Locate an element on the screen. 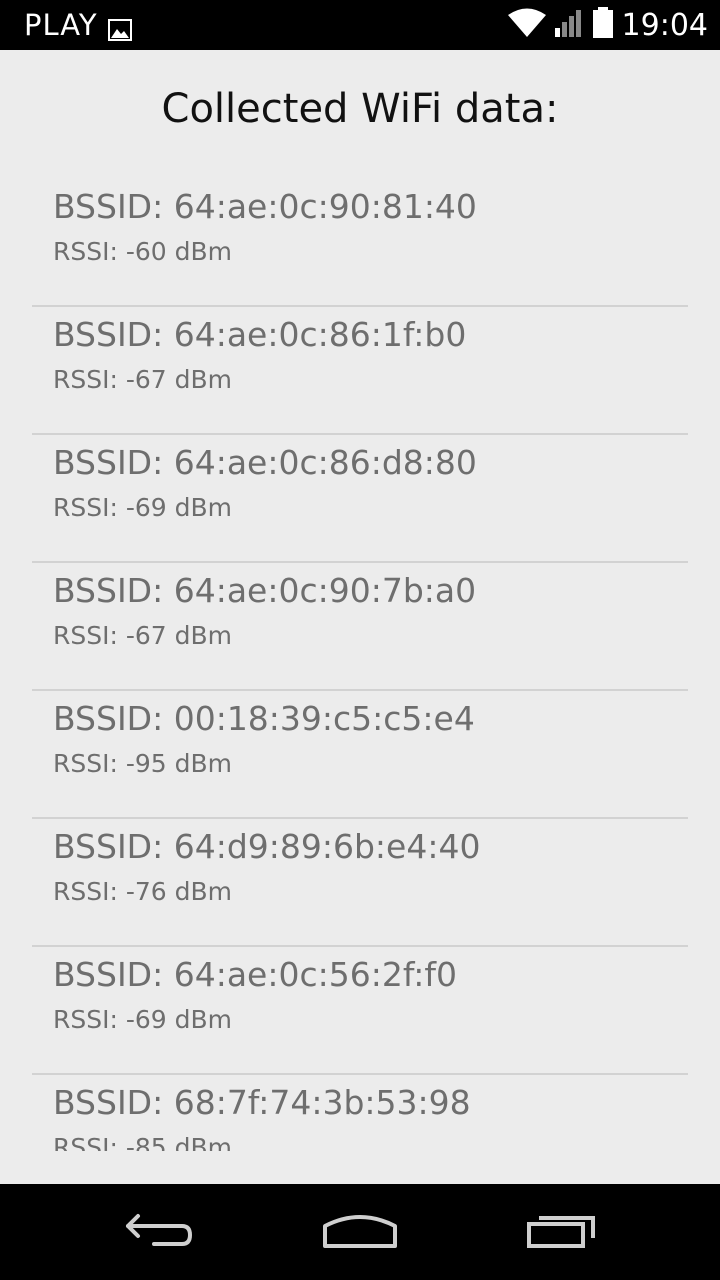 This screenshot has width=720, height=1280. status-right: 19:04 is located at coordinates (607, 25).